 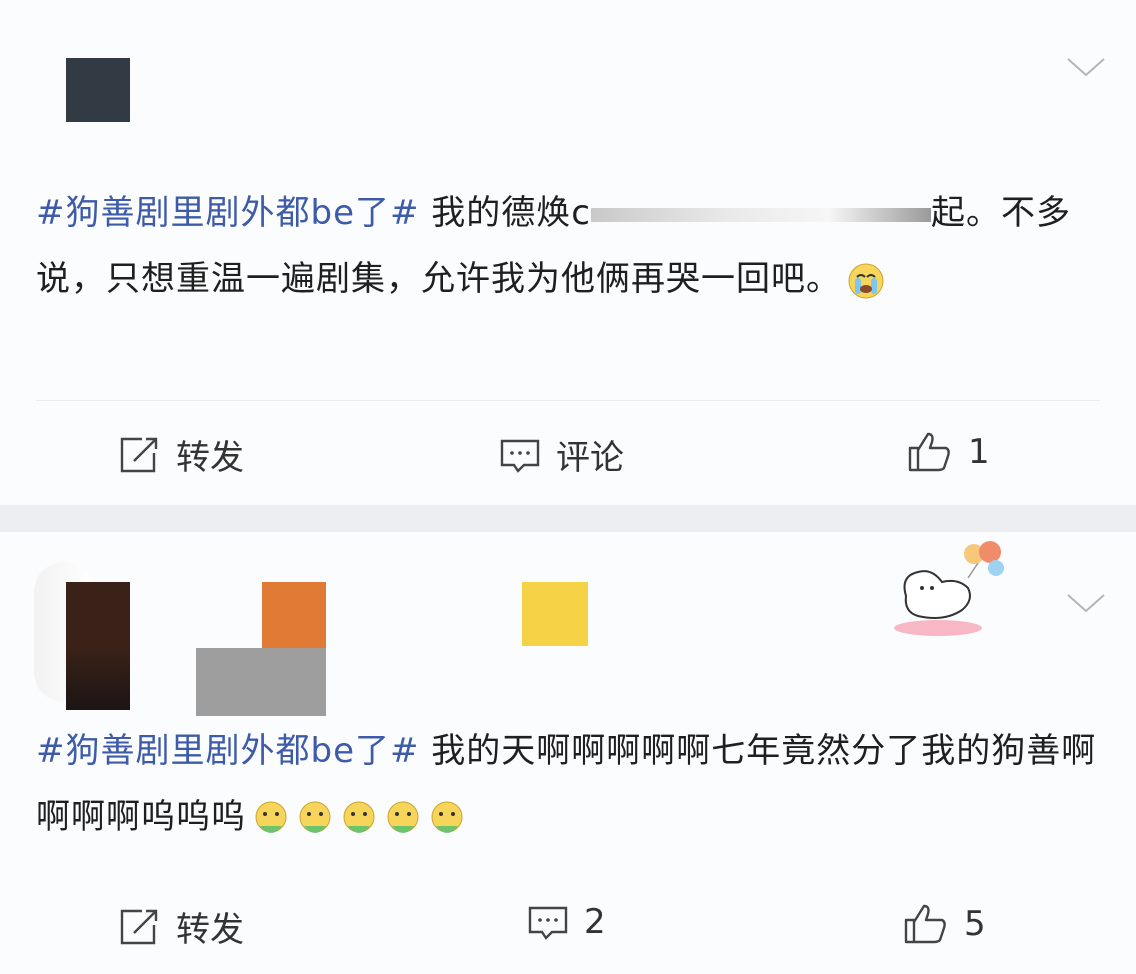 What do you see at coordinates (555, 614) in the screenshot?
I see `badge-redaction-yellow` at bounding box center [555, 614].